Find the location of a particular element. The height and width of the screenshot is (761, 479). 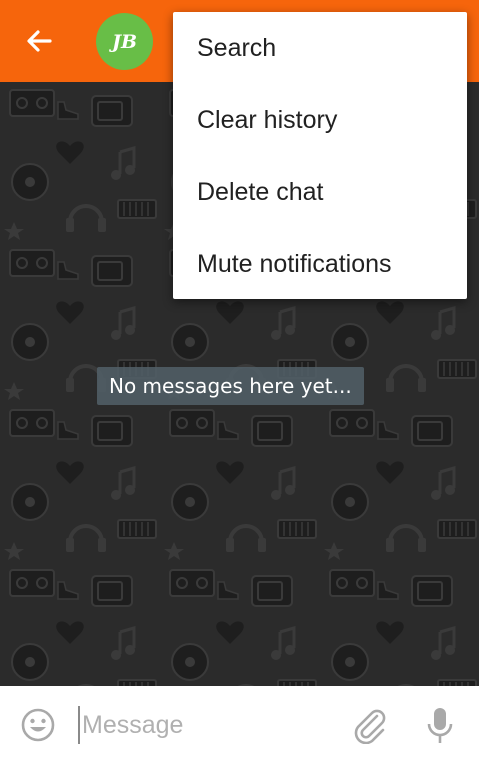

mic-button is located at coordinates (440, 726).